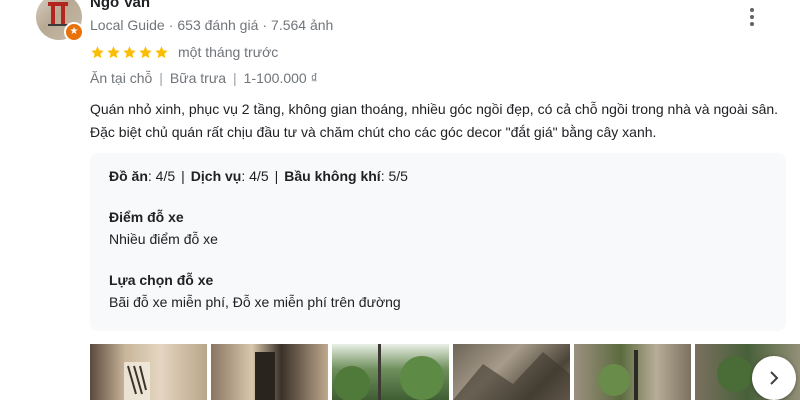  I want to click on score-food-value: 4/5, so click(165, 176).